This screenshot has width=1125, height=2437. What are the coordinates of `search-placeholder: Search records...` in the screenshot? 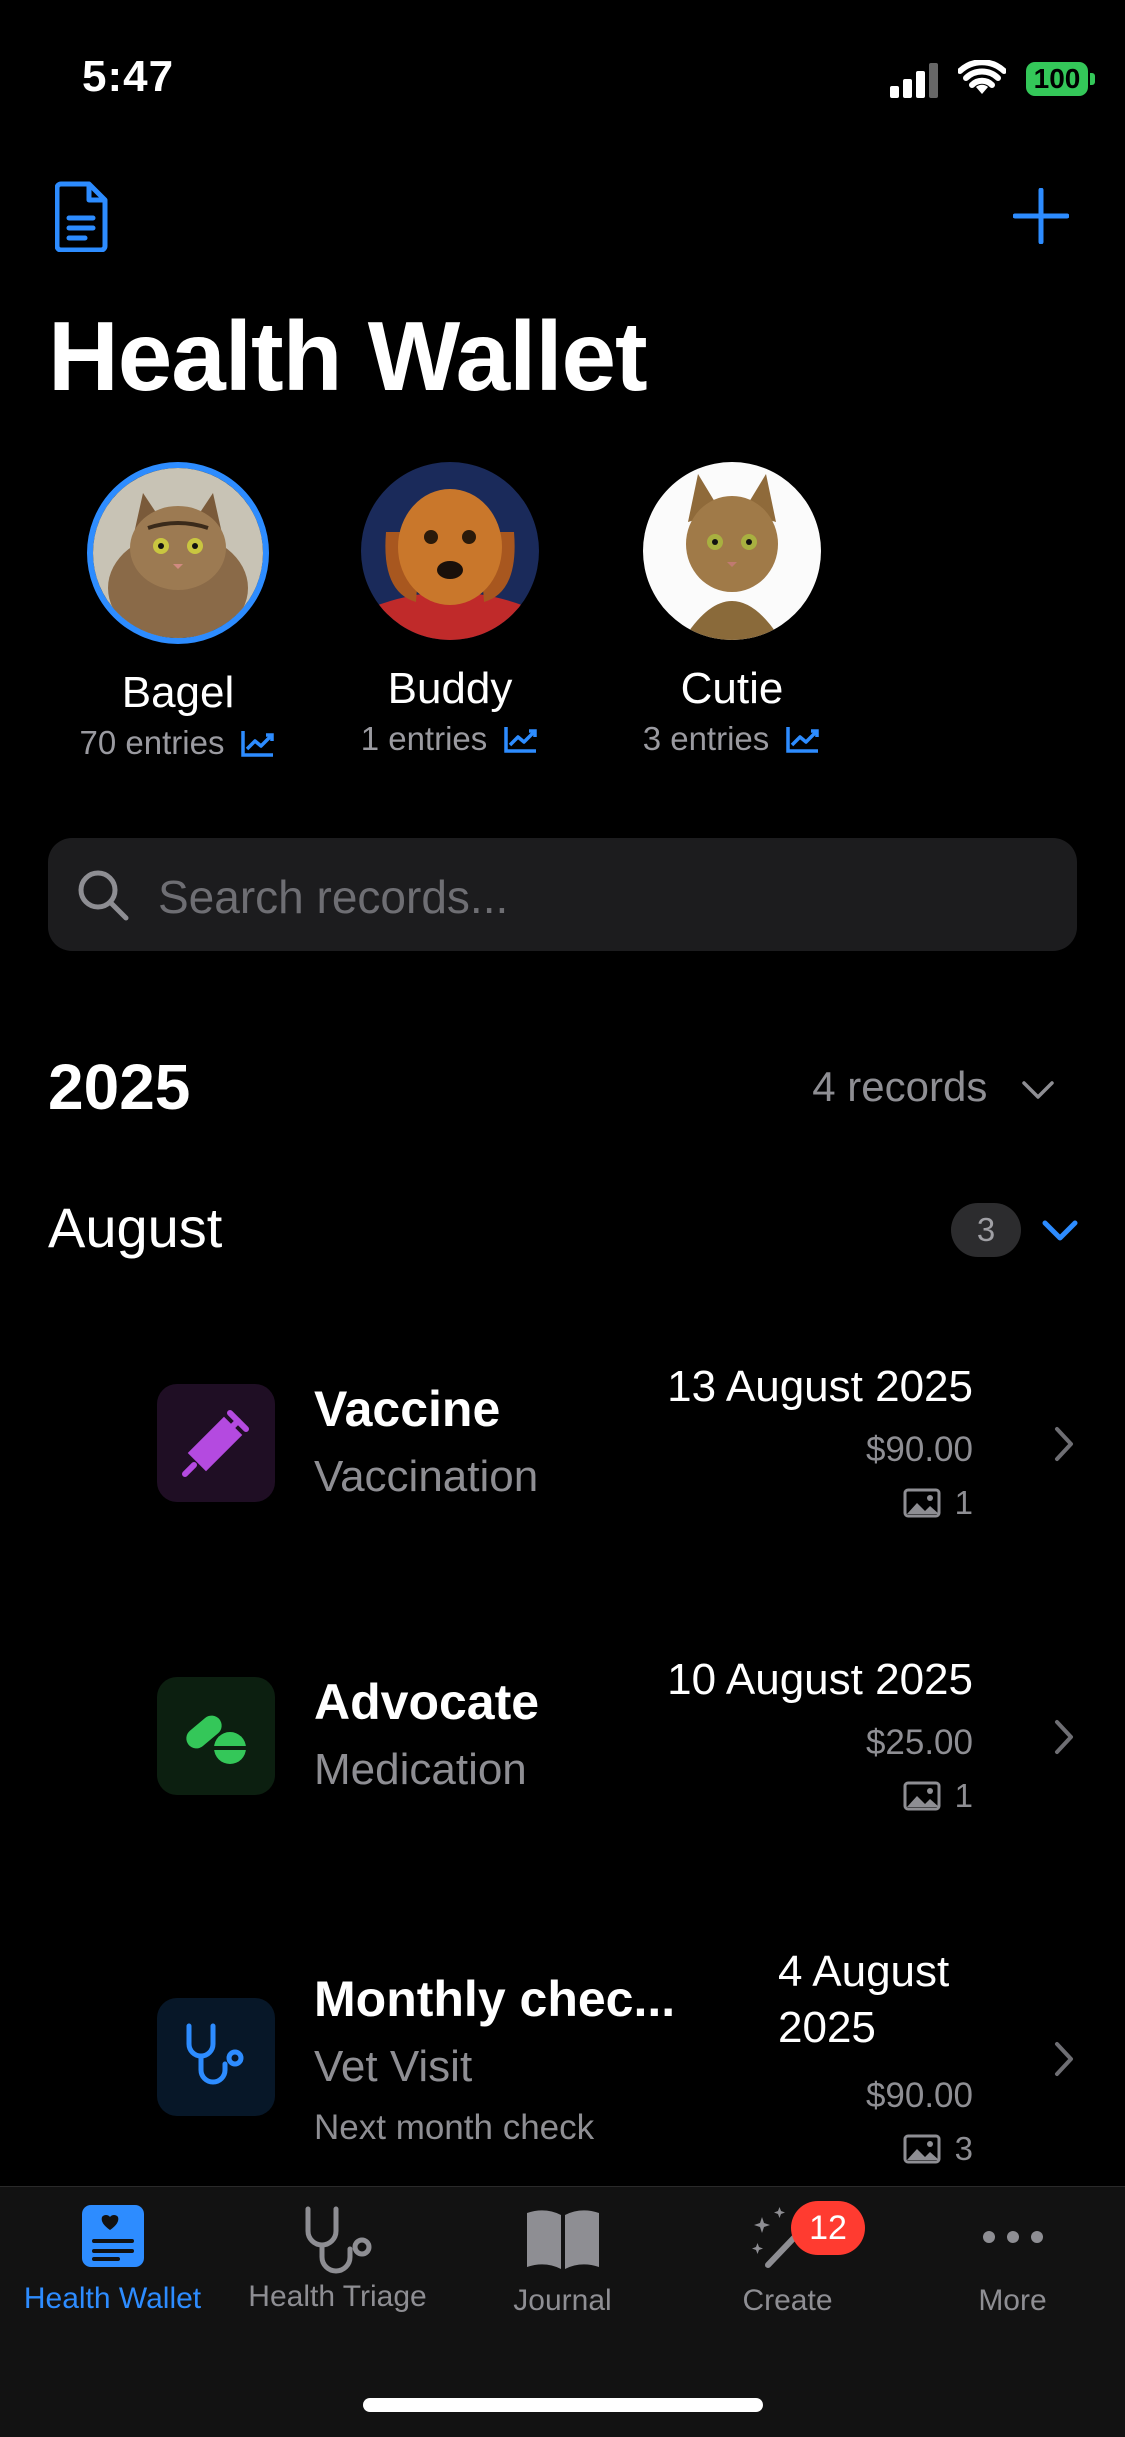 It's located at (333, 897).